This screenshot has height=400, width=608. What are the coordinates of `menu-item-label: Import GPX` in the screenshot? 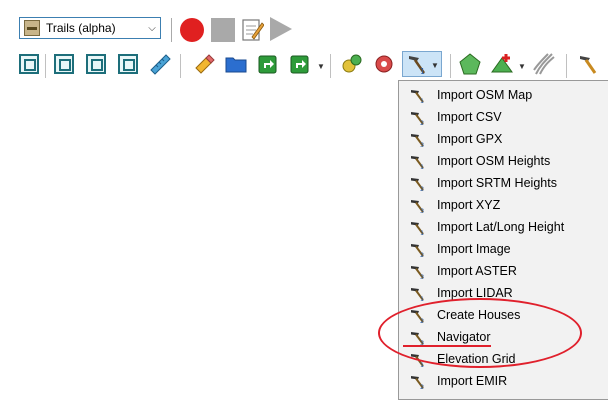 It's located at (470, 139).